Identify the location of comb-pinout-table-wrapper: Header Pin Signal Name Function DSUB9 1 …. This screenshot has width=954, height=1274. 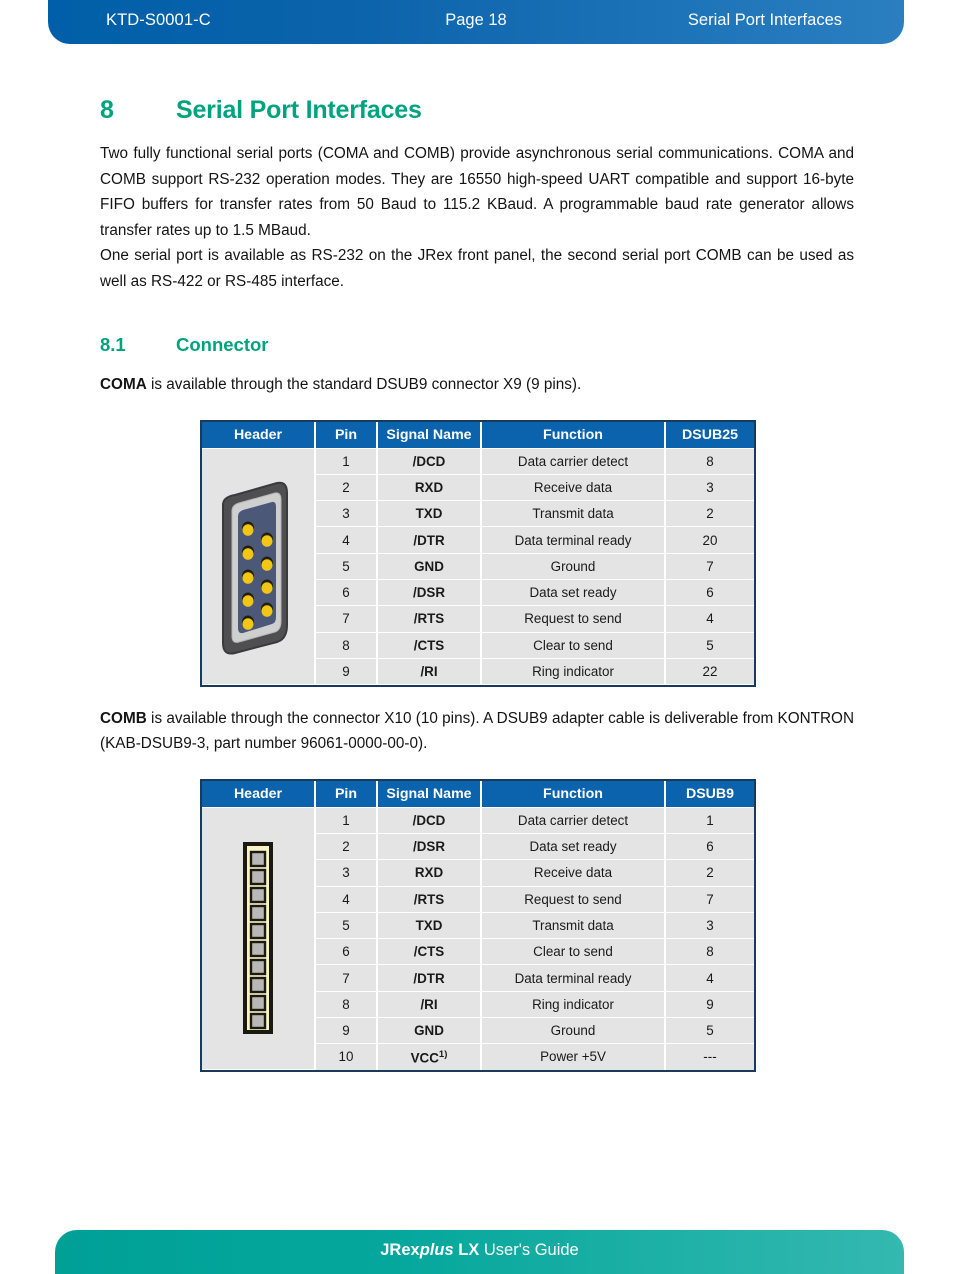
(478, 925).